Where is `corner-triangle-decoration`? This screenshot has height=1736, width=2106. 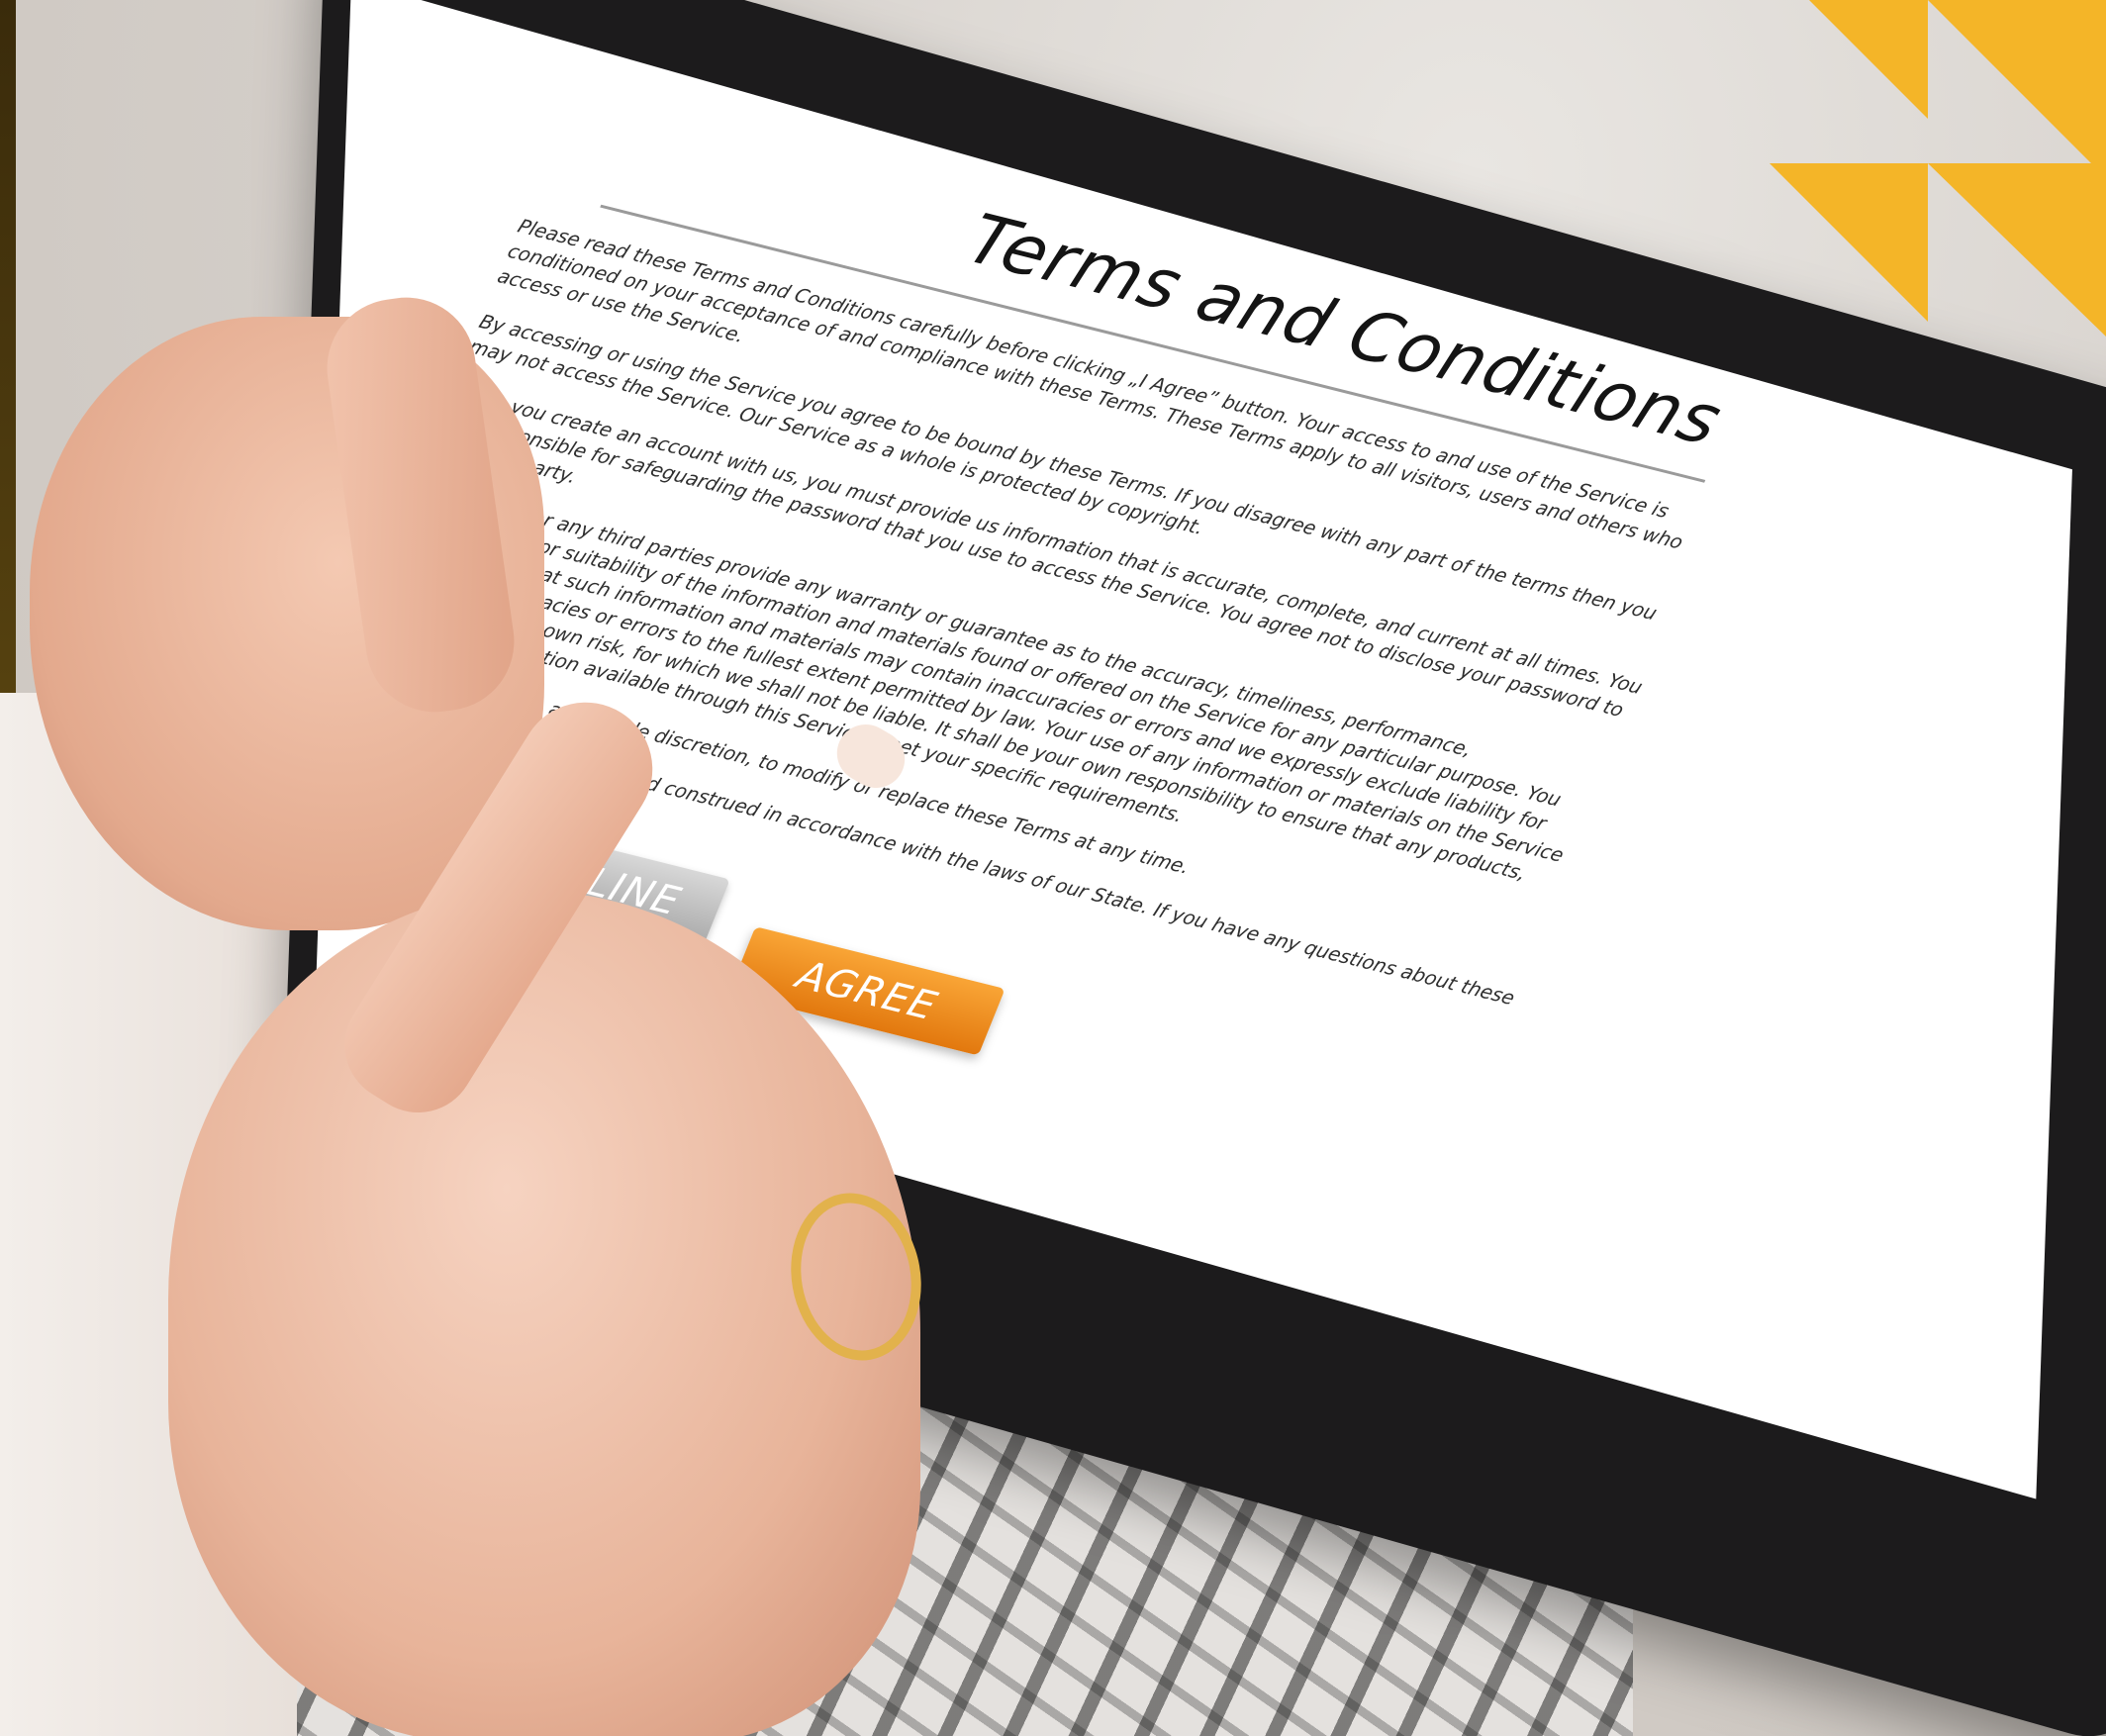 corner-triangle-decoration is located at coordinates (1938, 168).